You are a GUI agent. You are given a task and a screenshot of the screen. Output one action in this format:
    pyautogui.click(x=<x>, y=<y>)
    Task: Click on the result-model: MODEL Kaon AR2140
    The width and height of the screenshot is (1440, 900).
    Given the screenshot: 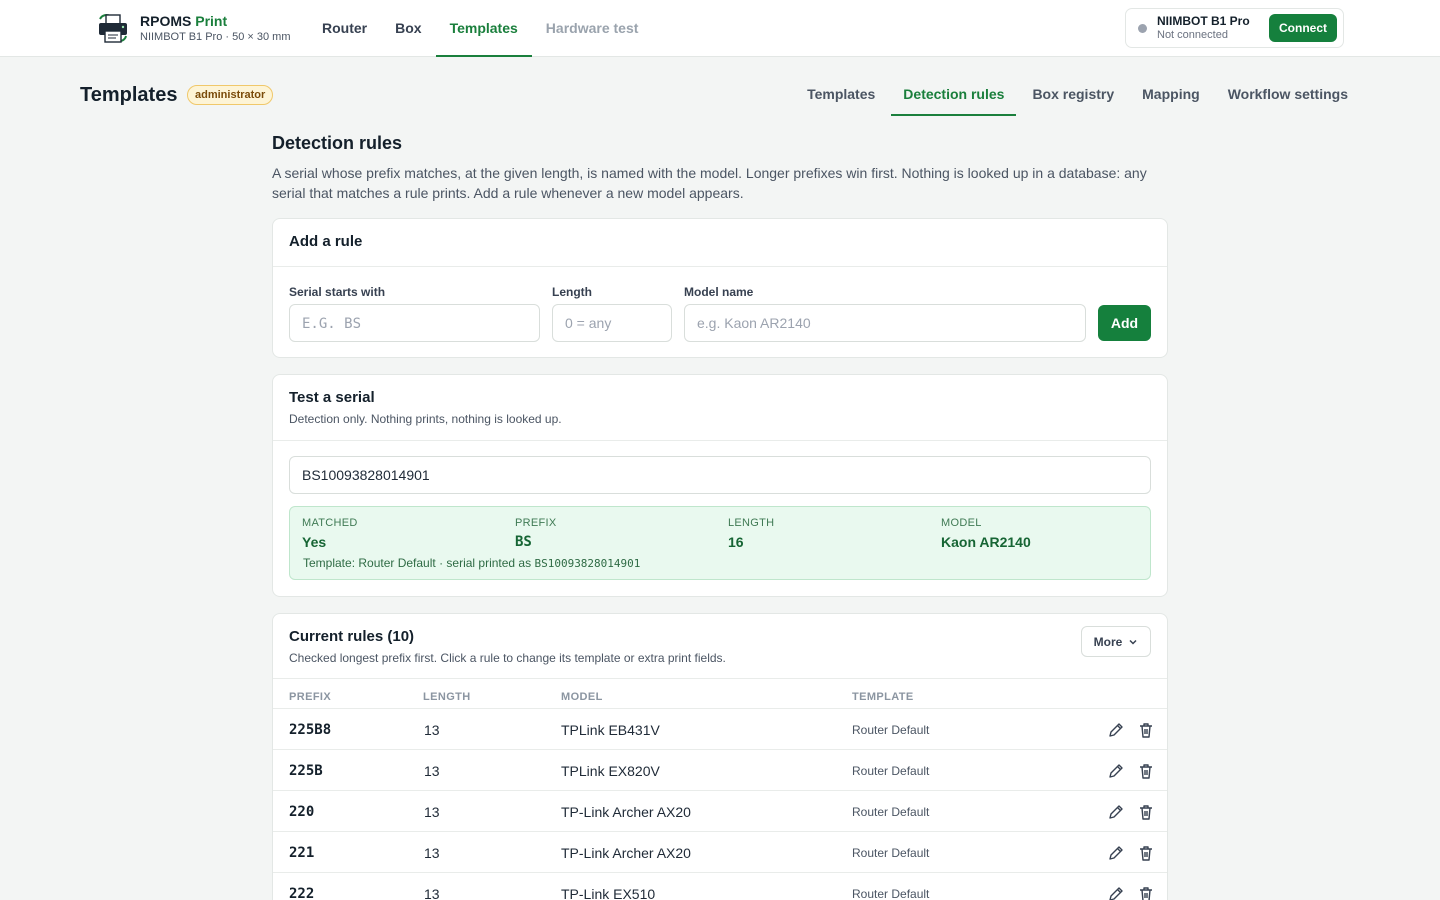 What is the action you would take?
    pyautogui.click(x=986, y=533)
    